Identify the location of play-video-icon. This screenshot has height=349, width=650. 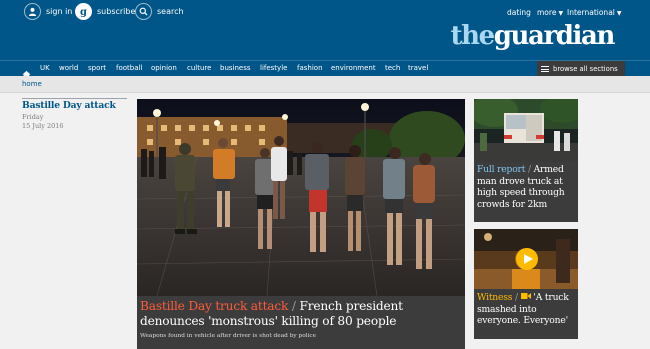
(527, 259).